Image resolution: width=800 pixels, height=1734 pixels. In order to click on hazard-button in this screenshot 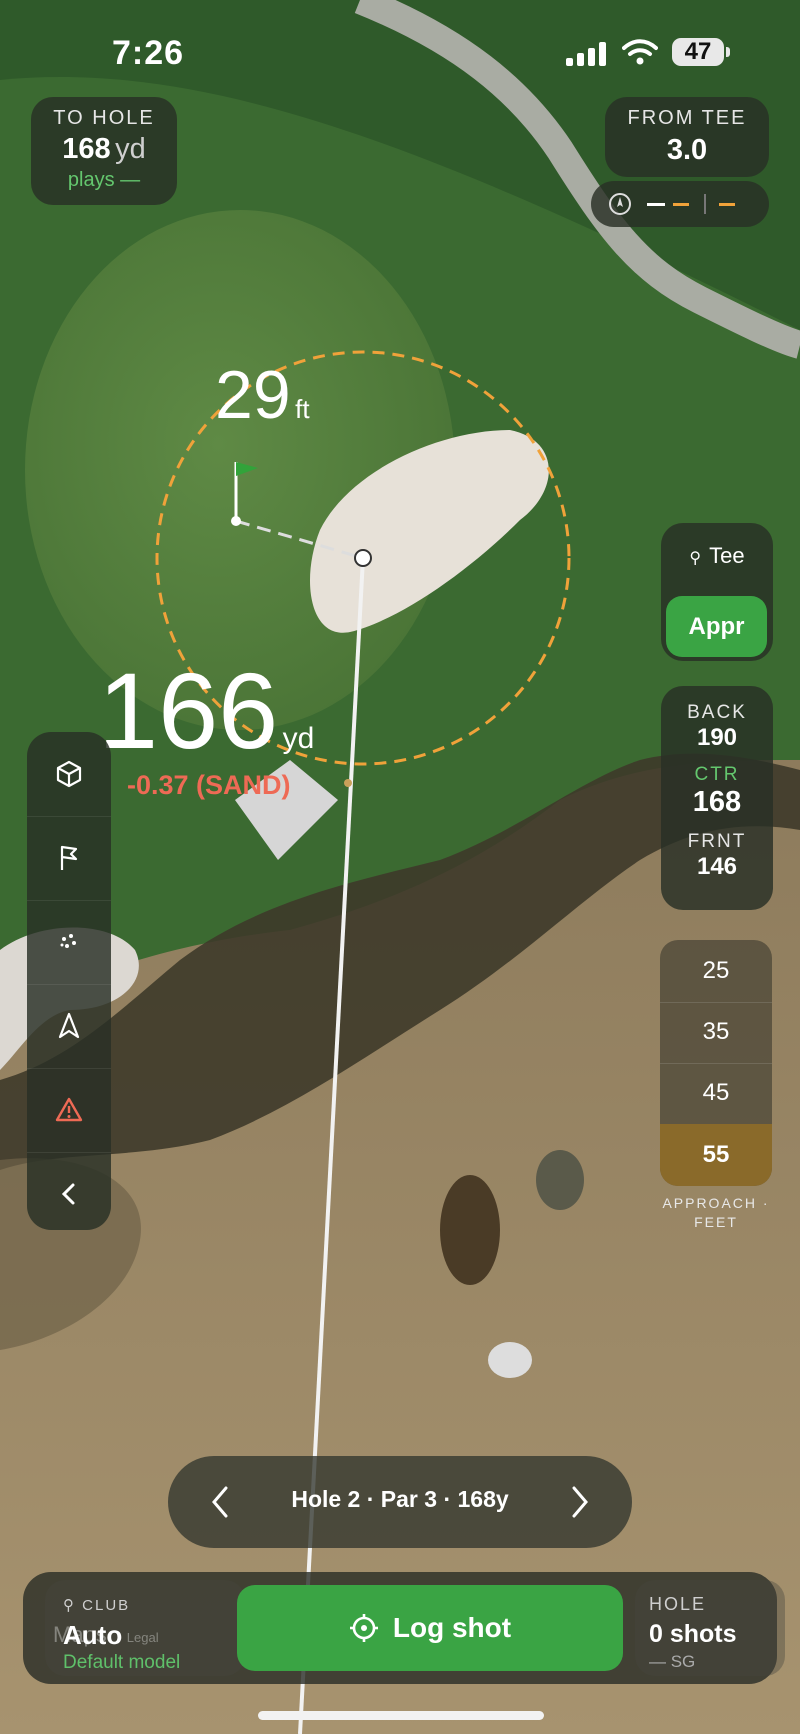, I will do `click(69, 1110)`.